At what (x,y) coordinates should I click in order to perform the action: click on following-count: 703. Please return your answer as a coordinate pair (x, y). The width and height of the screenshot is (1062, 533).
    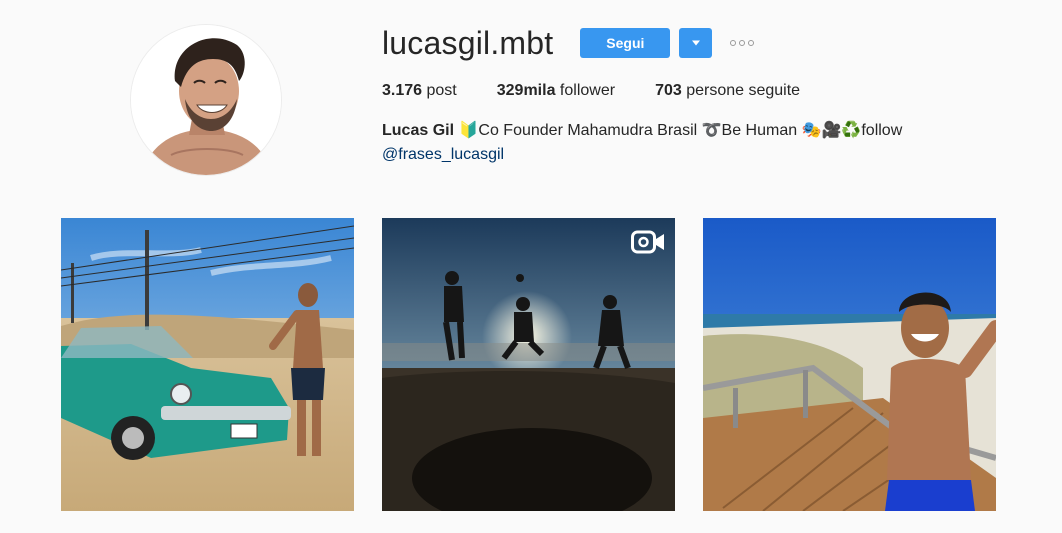
    Looking at the image, I should click on (668, 90).